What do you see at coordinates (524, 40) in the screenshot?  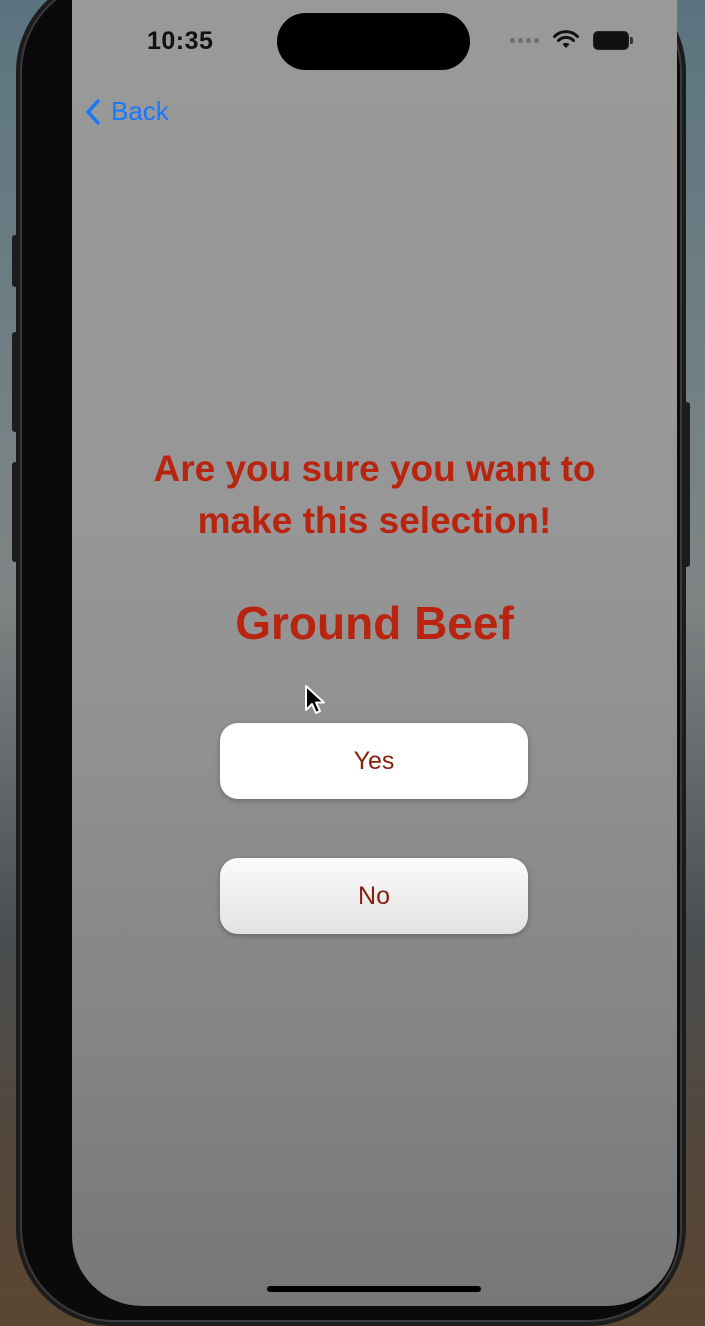 I see `signal-dots-icon` at bounding box center [524, 40].